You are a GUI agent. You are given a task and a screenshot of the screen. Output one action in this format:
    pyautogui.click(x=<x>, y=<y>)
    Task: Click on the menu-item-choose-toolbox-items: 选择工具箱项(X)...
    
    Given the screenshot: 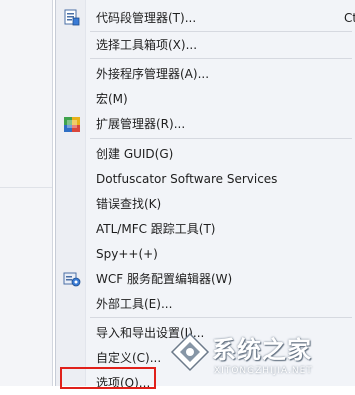 What is the action you would take?
    pyautogui.click(x=205, y=45)
    